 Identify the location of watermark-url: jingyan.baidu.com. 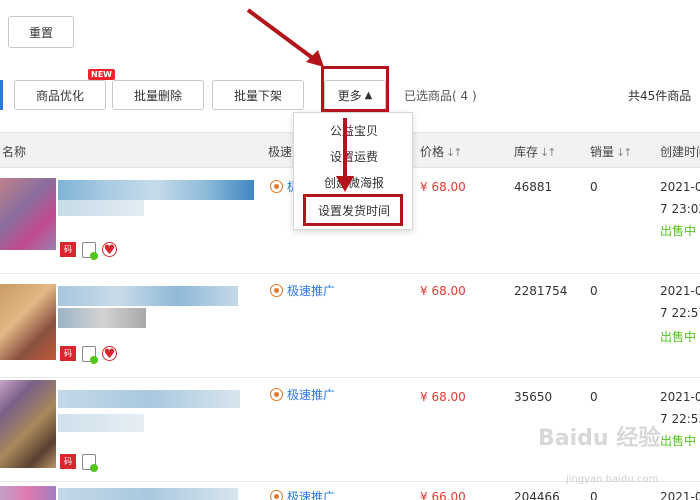
(612, 479).